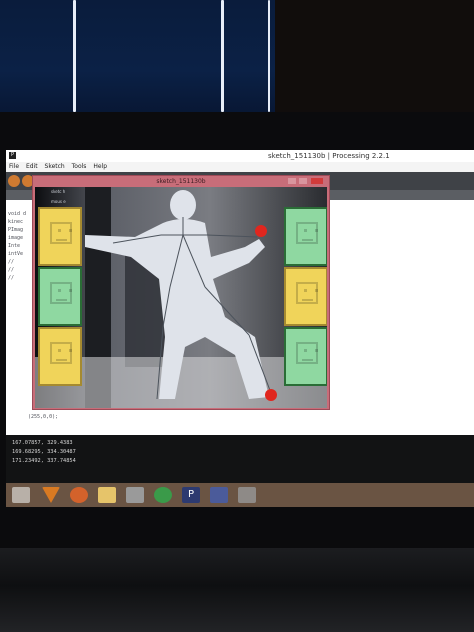  Describe the element at coordinates (261, 231) in the screenshot. I see `hand-marker-right` at that location.